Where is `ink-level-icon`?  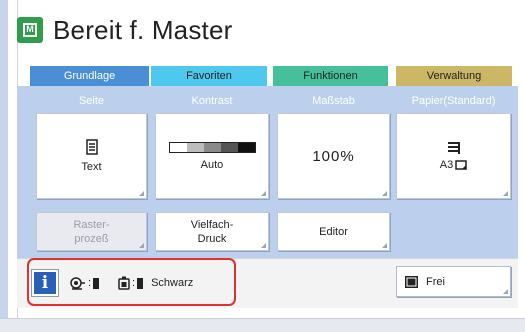 ink-level-icon is located at coordinates (140, 283).